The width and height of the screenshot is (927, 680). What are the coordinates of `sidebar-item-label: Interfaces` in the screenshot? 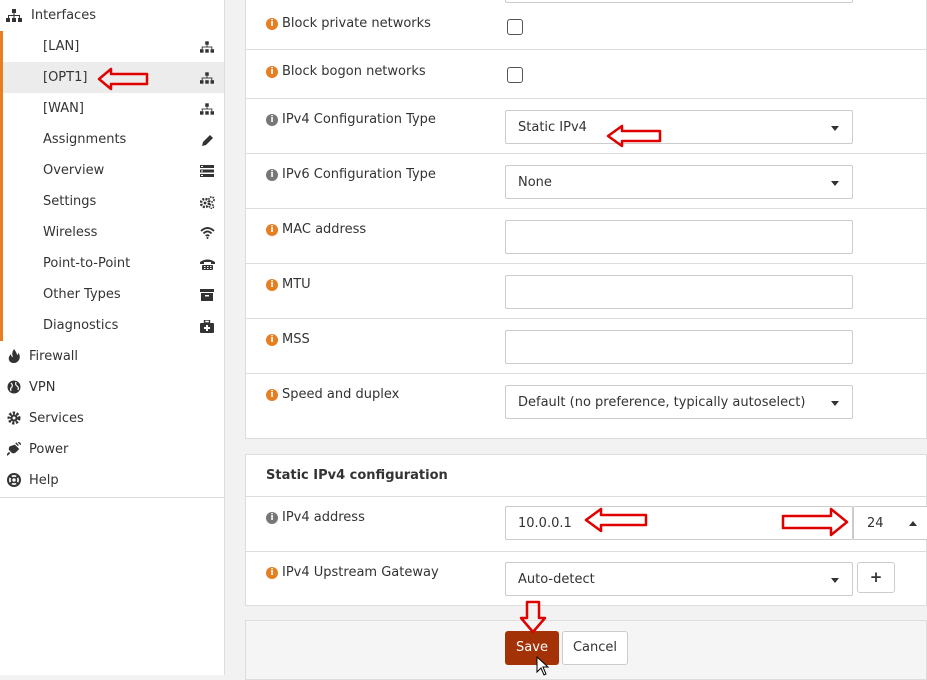 It's located at (63, 15).